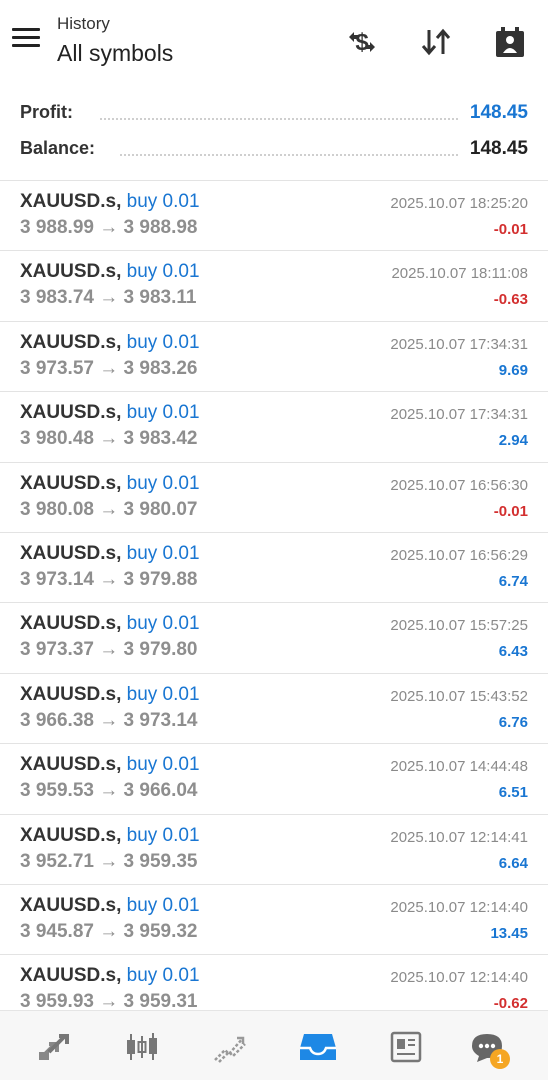 This screenshot has height=1080, width=548. Describe the element at coordinates (57, 298) in the screenshot. I see `open-price: 3 983.74` at that location.